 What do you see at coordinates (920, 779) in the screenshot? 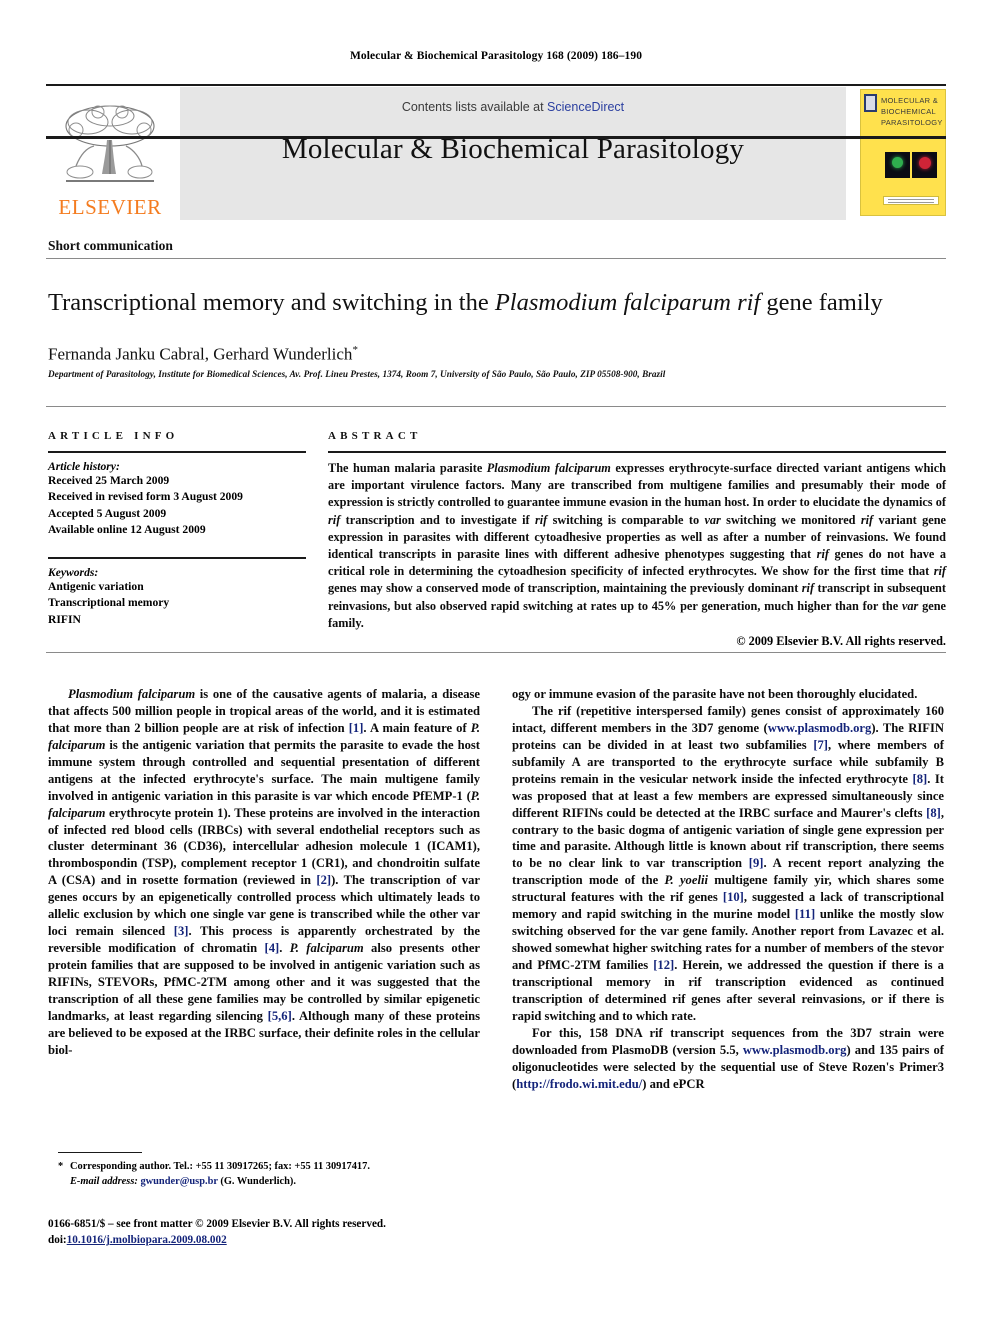
I see `citation-ref-8: [8]` at bounding box center [920, 779].